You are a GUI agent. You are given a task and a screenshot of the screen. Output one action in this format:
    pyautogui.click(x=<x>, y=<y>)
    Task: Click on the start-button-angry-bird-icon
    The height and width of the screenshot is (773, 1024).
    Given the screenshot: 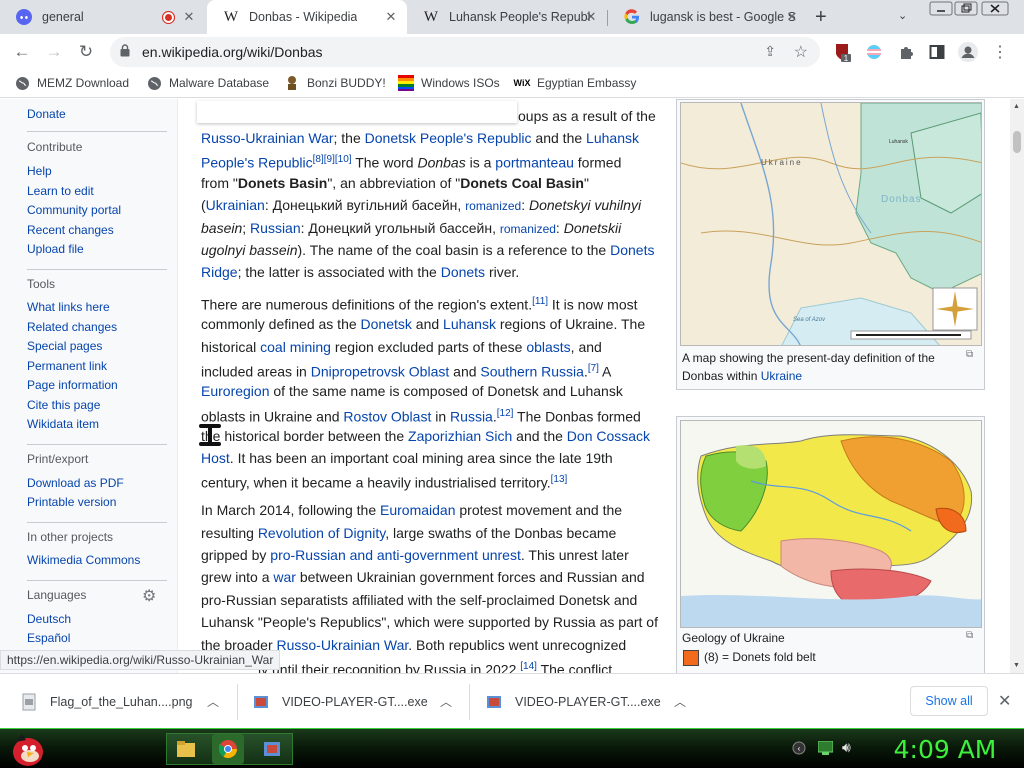 What is the action you would take?
    pyautogui.click(x=28, y=749)
    